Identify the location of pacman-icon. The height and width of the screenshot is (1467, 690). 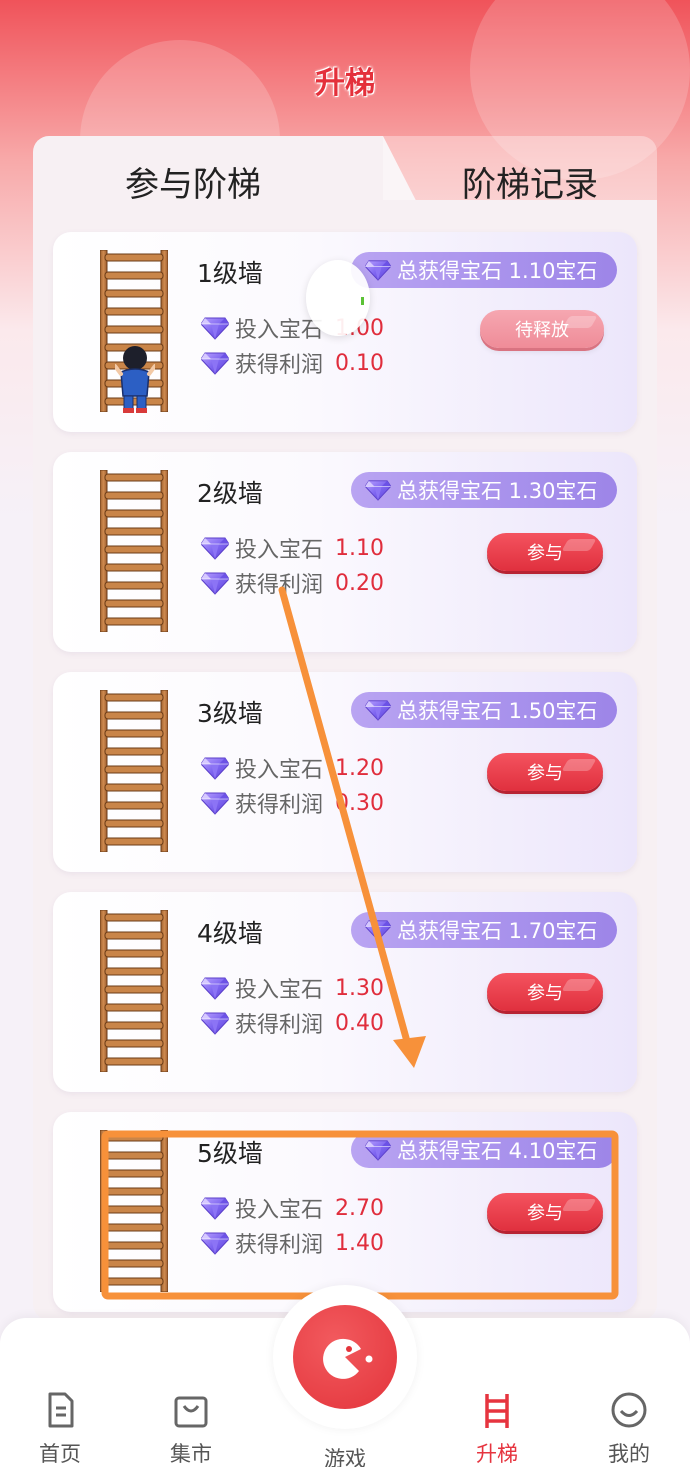
(348, 1358).